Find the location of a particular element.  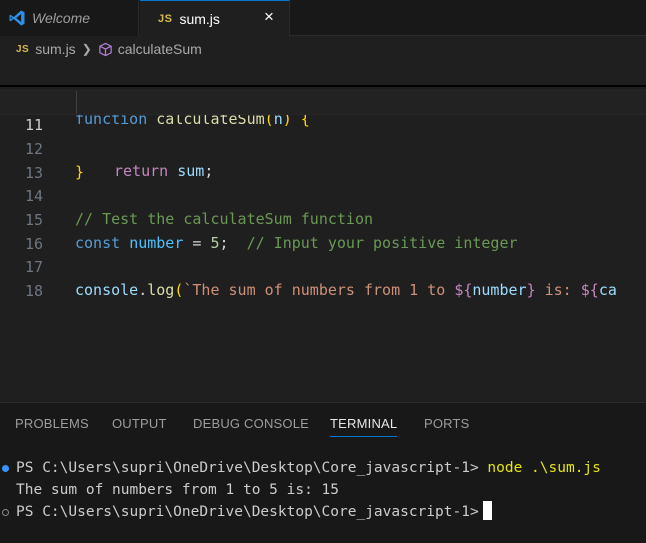

tab-welcome: Welcome is located at coordinates (69, 18).